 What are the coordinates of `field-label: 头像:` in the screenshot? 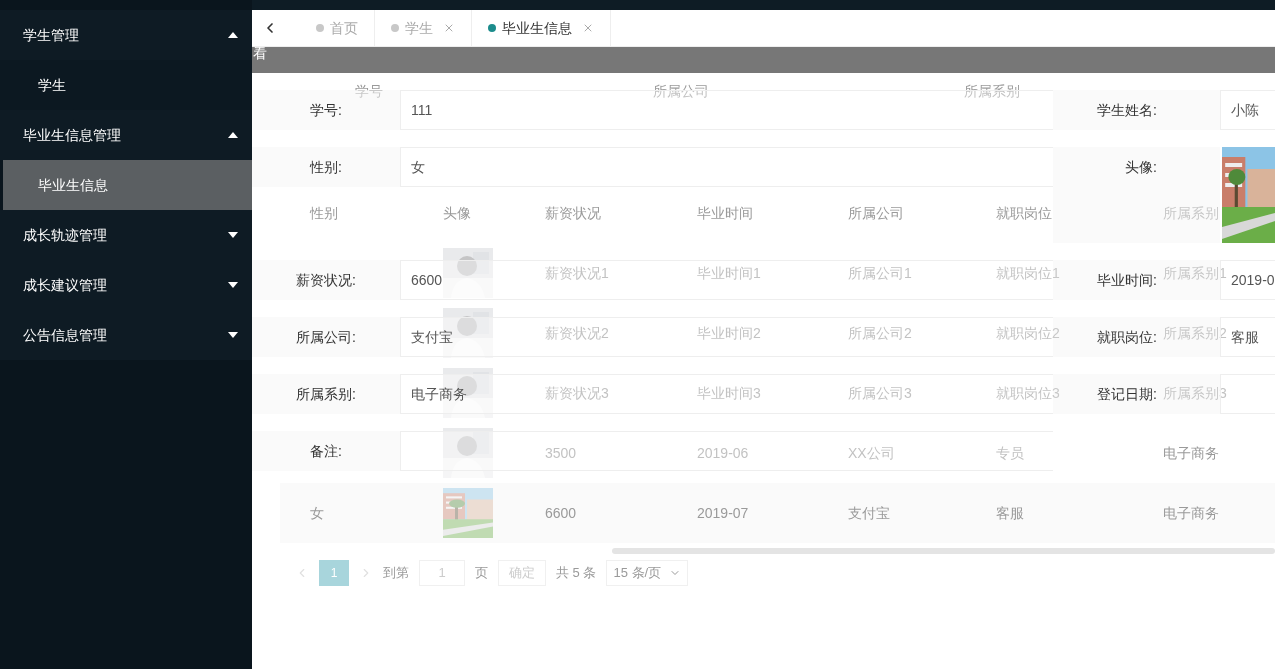 It's located at (1141, 167).